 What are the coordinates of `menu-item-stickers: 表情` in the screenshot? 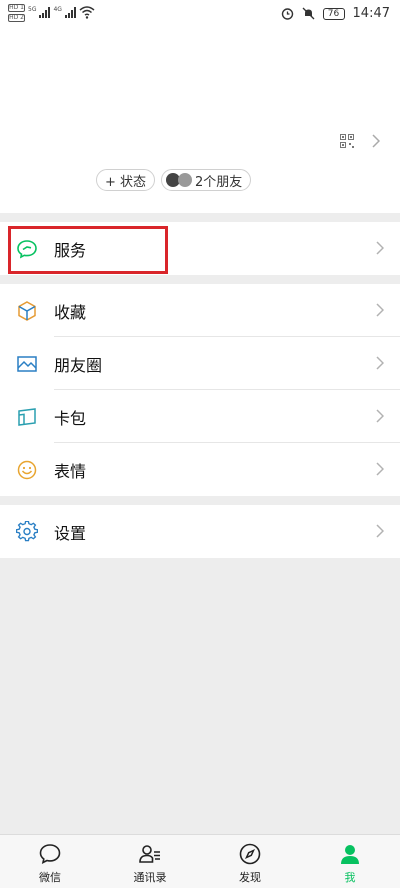 It's located at (200, 469).